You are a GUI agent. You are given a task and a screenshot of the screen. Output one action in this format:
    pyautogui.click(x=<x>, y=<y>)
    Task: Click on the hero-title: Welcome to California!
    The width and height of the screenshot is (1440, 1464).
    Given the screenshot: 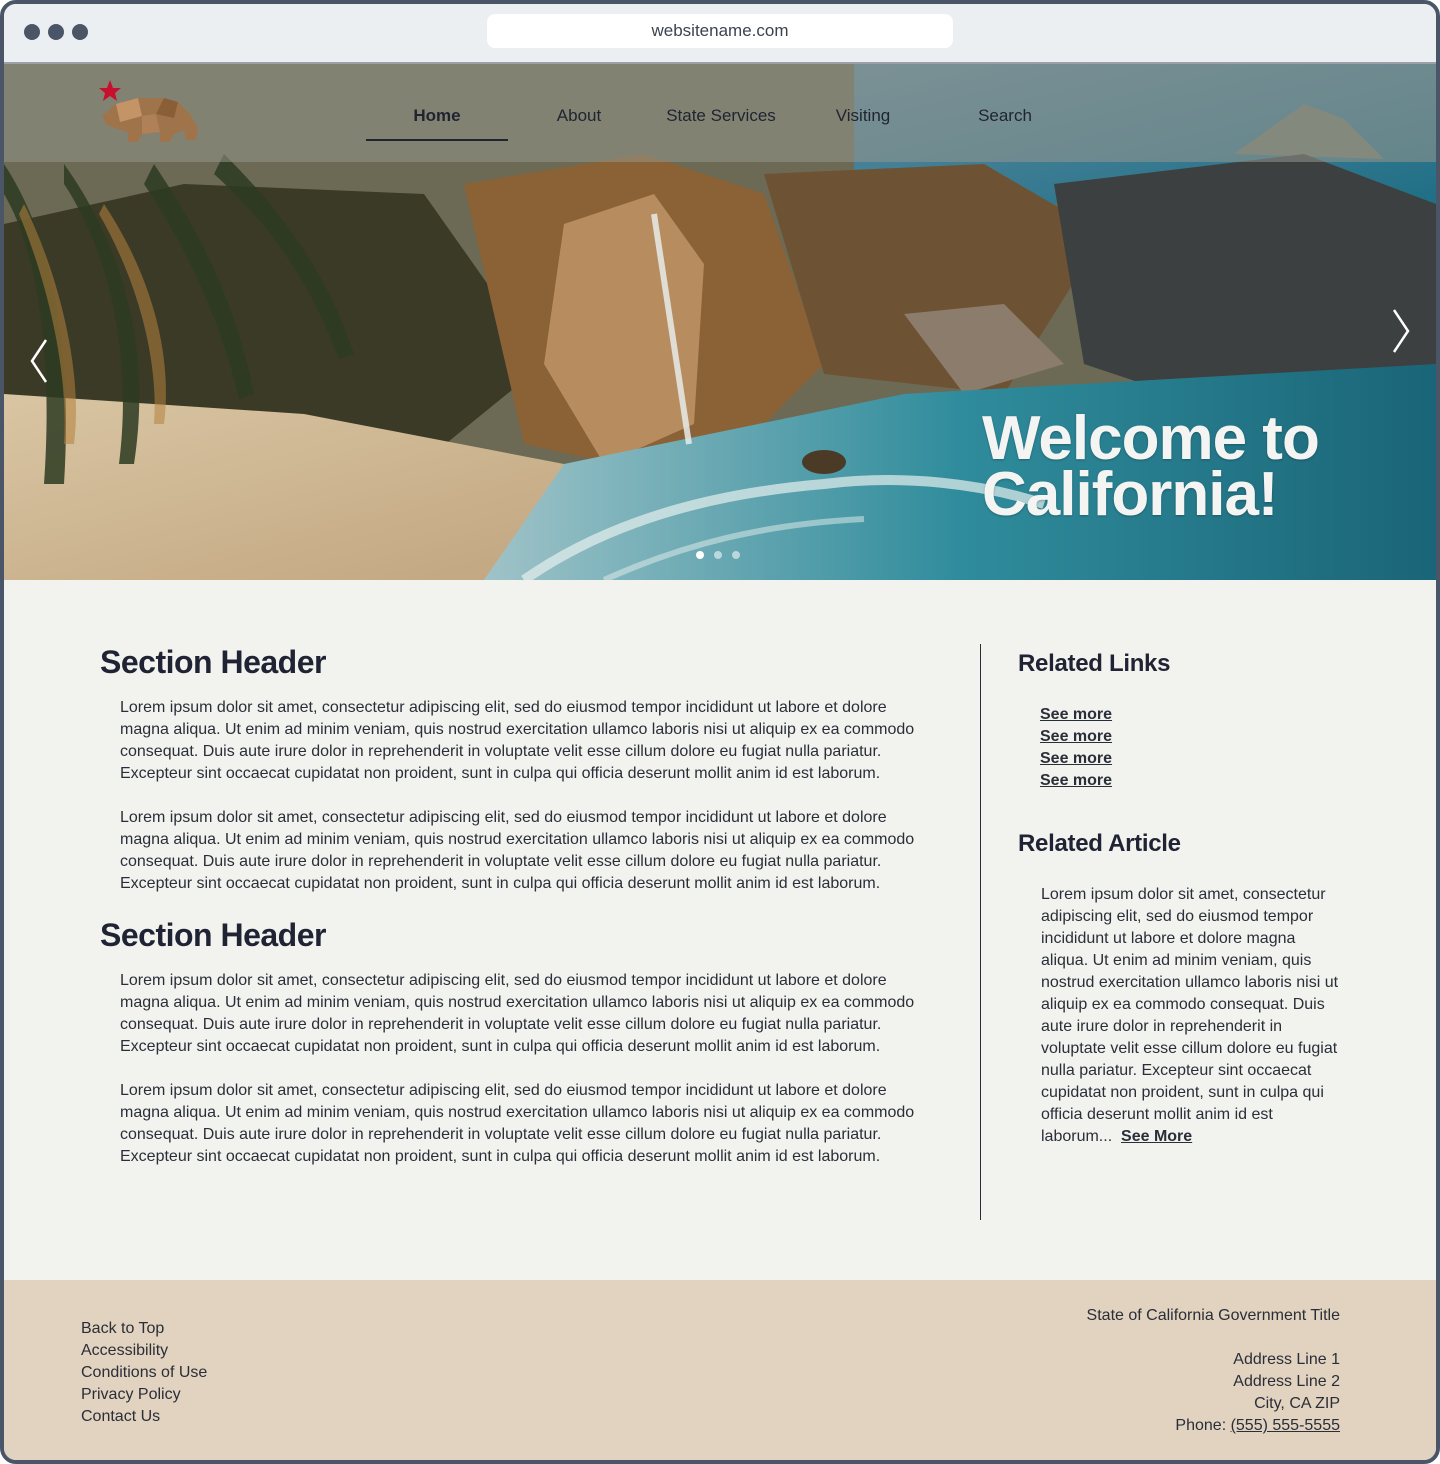 What is the action you would take?
    pyautogui.click(x=1192, y=466)
    